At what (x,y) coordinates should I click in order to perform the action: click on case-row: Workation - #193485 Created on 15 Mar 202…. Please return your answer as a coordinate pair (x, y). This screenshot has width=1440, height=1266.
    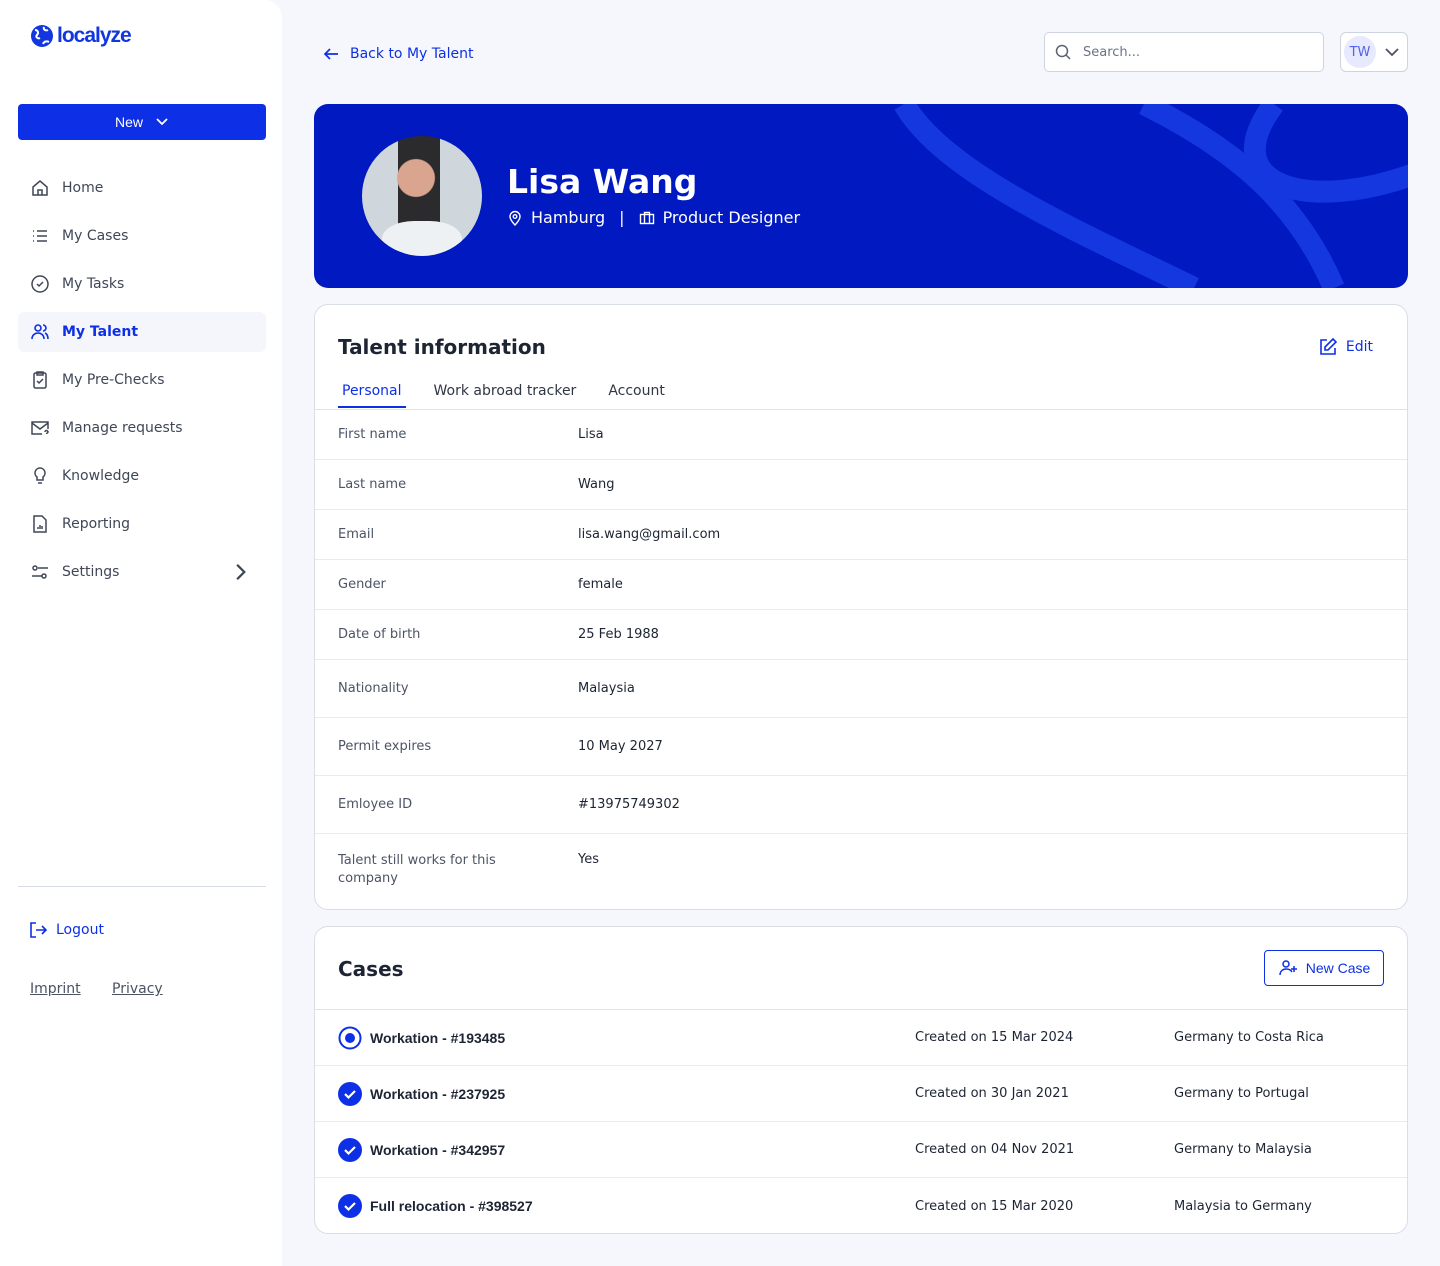
    Looking at the image, I should click on (861, 1038).